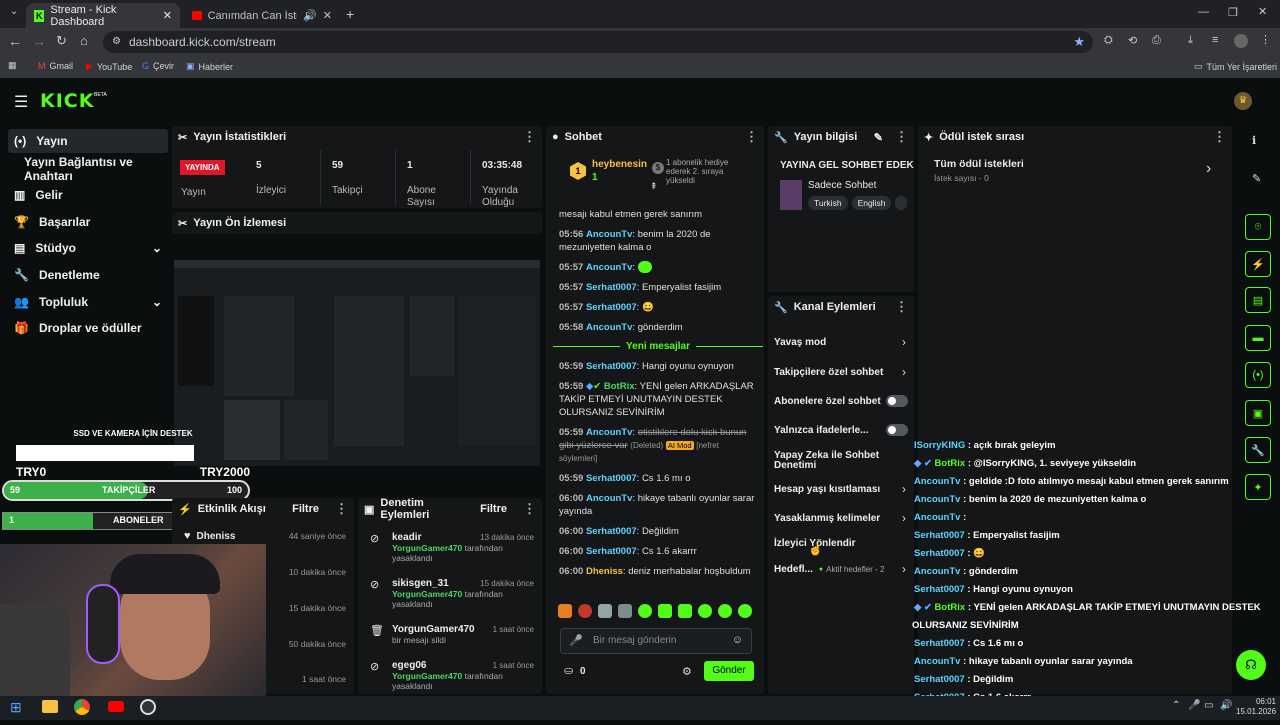 The width and height of the screenshot is (1280, 725). I want to click on bookmark-star-icon: ★, so click(1079, 42).